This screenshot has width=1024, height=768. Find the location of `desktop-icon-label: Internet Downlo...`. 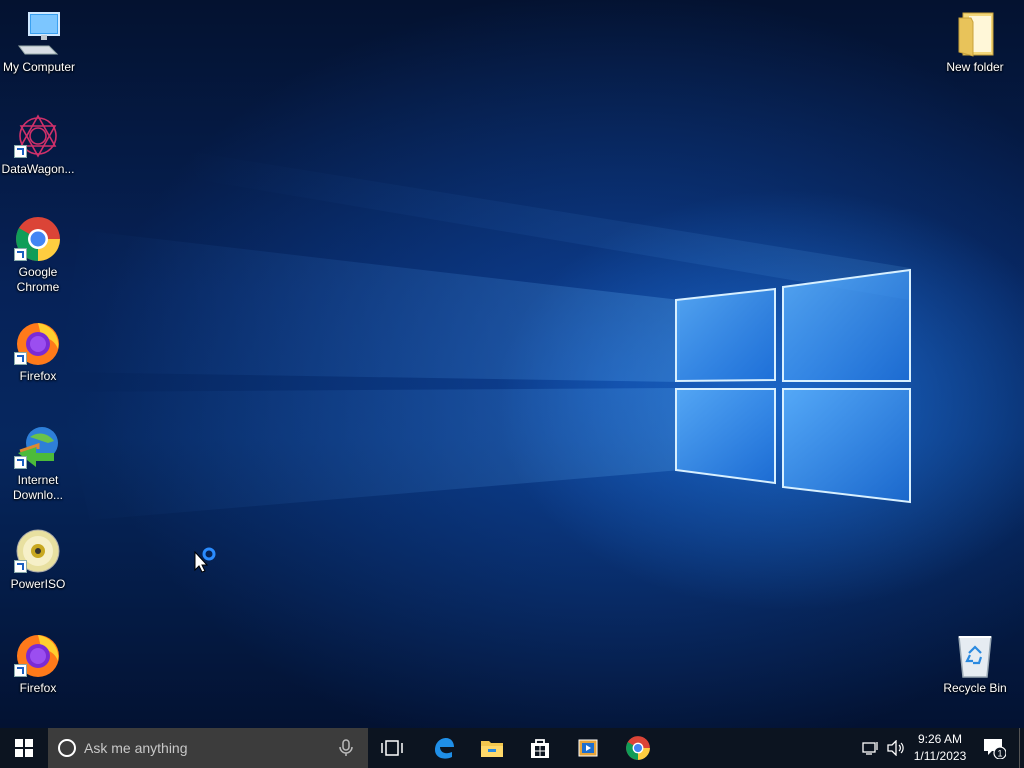

desktop-icon-label: Internet Downlo... is located at coordinates (38, 487).